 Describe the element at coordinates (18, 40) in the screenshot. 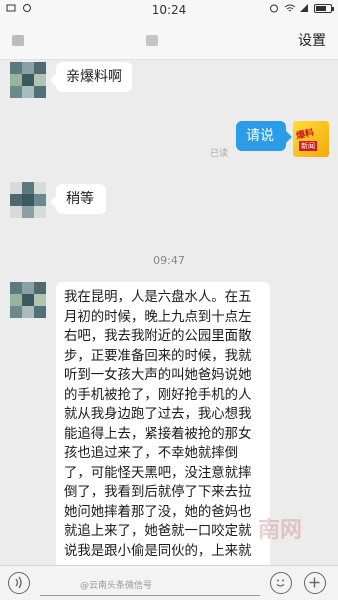

I see `back-button` at that location.